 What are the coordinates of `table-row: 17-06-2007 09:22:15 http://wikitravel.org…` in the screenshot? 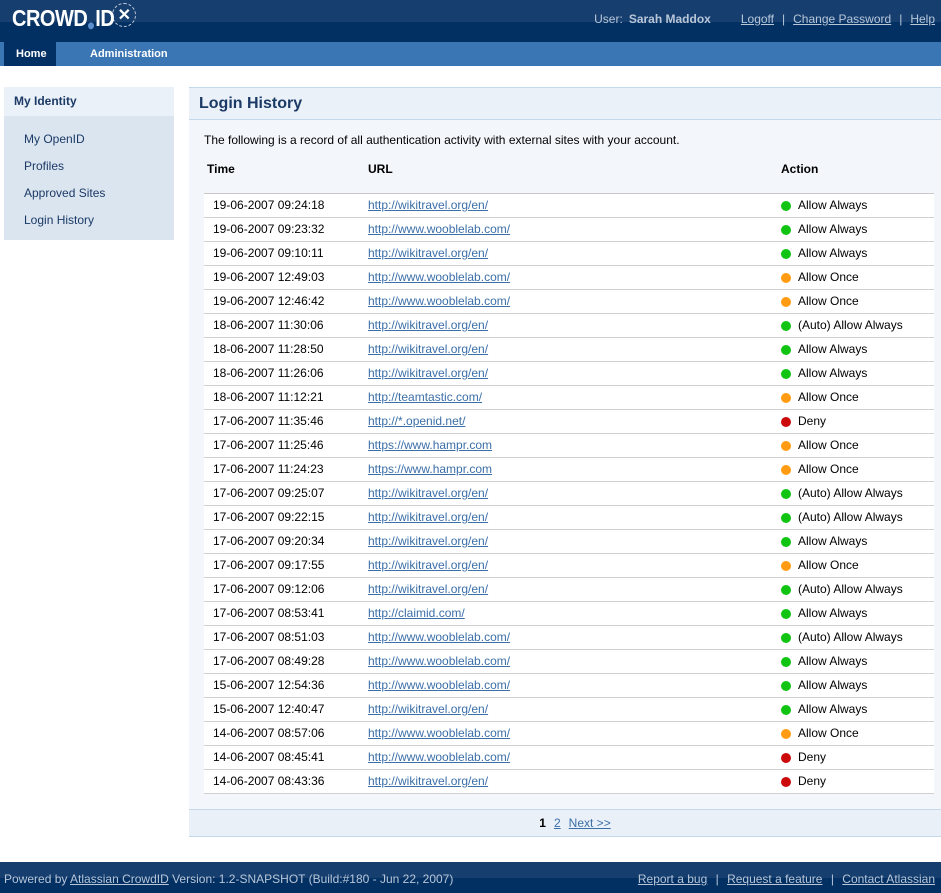 It's located at (569, 518).